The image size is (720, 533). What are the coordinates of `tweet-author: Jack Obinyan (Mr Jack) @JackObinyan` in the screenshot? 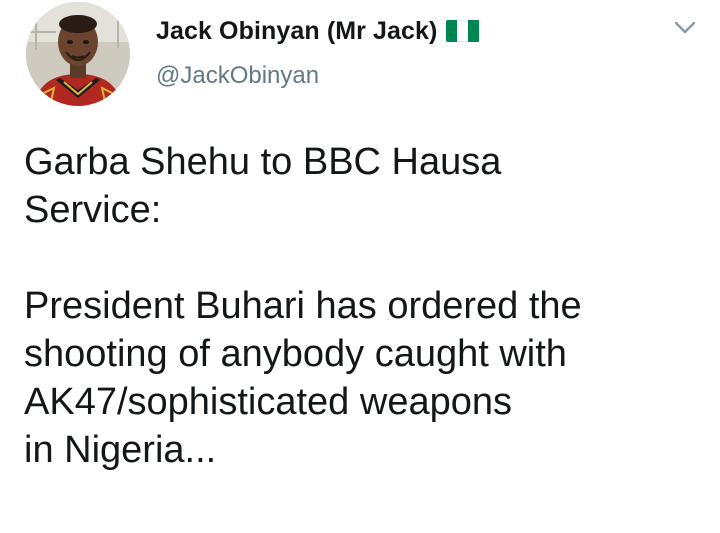 It's located at (318, 52).